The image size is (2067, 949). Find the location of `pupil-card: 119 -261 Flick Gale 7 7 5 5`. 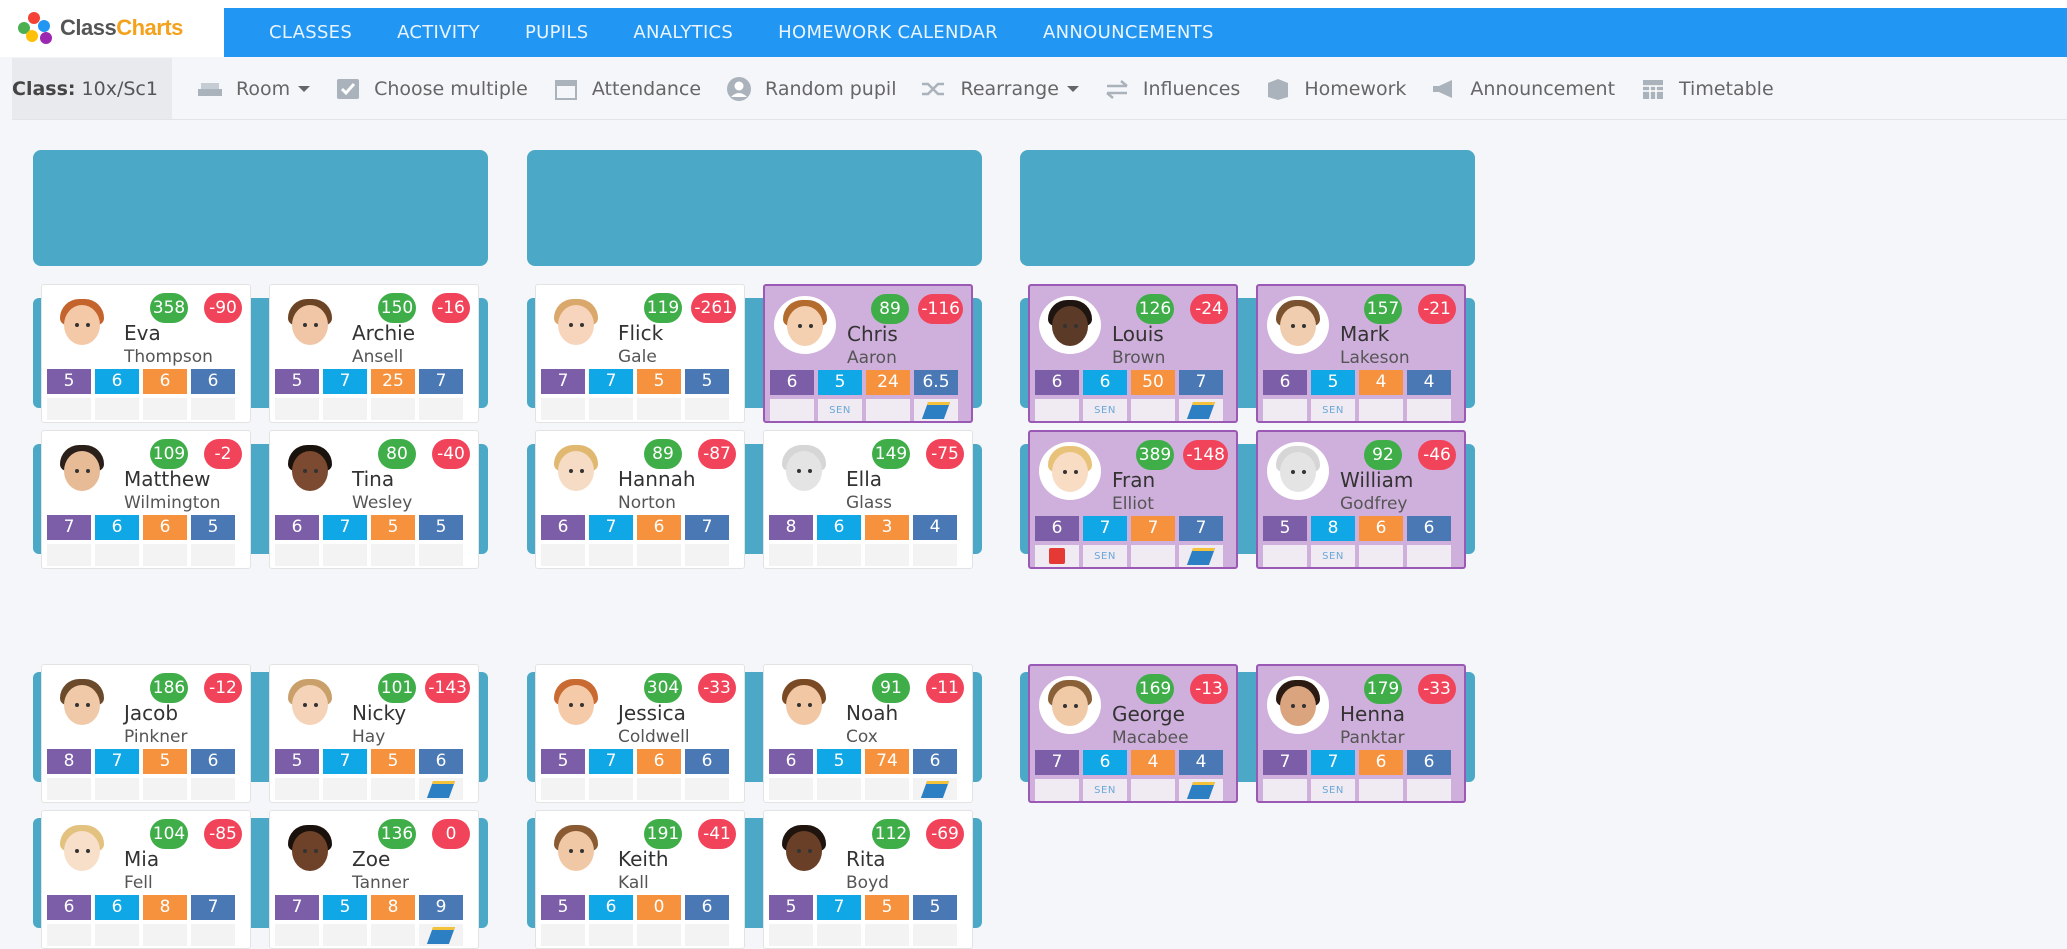

pupil-card: 119 -261 Flick Gale 7 7 5 5 is located at coordinates (640, 353).